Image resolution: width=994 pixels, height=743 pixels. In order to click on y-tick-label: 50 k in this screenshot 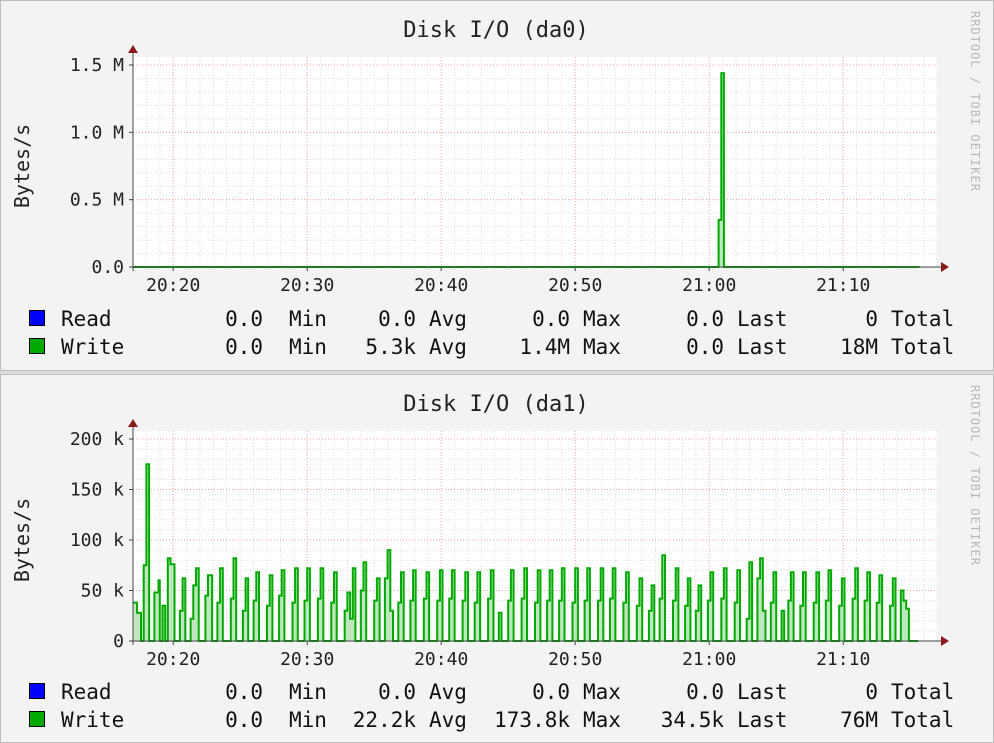, I will do `click(103, 591)`.